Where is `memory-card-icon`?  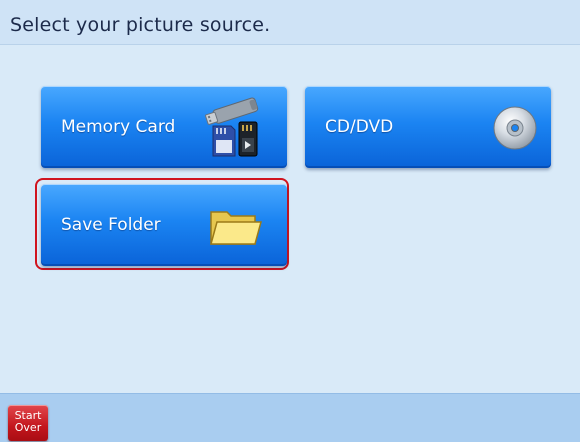
memory-card-icon is located at coordinates (235, 127).